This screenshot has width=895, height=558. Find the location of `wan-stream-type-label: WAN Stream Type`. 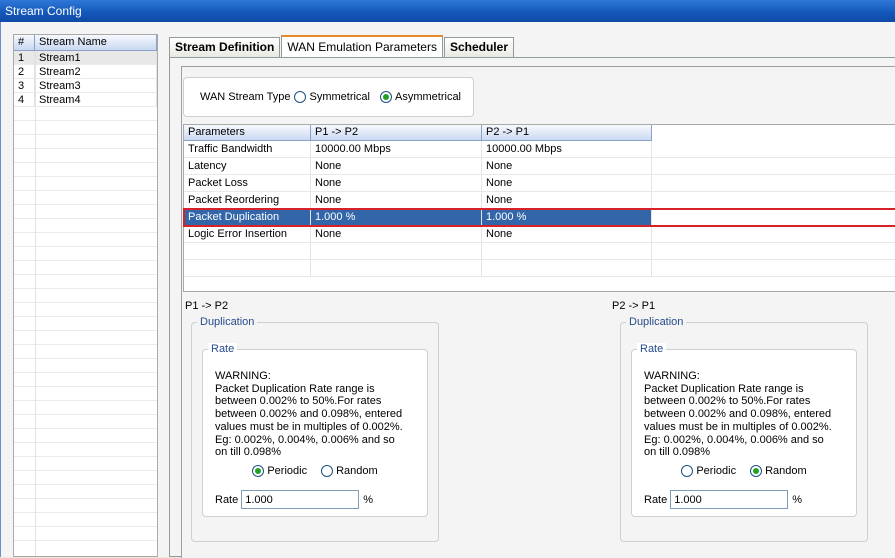

wan-stream-type-label: WAN Stream Type is located at coordinates (245, 97).